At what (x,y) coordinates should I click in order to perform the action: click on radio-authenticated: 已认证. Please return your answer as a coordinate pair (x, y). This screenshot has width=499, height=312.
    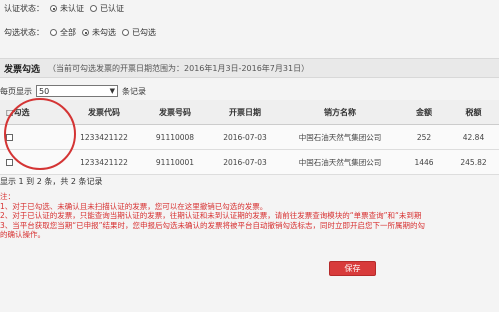
    Looking at the image, I should click on (107, 8).